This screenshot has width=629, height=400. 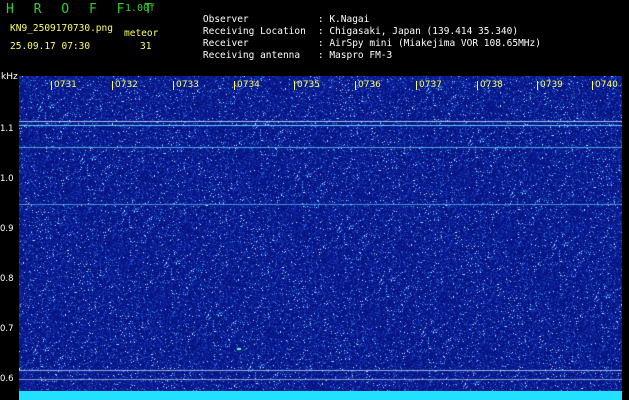 I want to click on info-key: Receiving antenna, so click(x=251, y=55).